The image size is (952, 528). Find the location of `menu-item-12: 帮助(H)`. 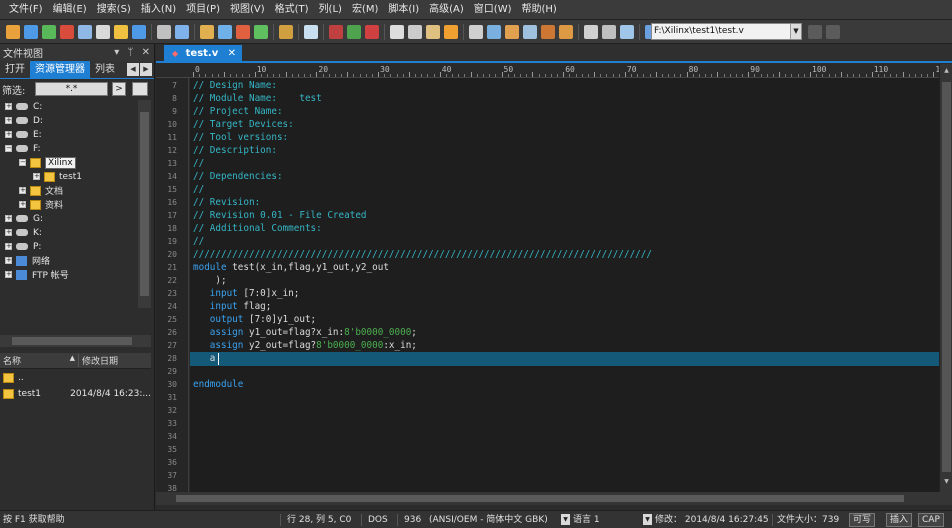

menu-item-12: 帮助(H) is located at coordinates (539, 10).